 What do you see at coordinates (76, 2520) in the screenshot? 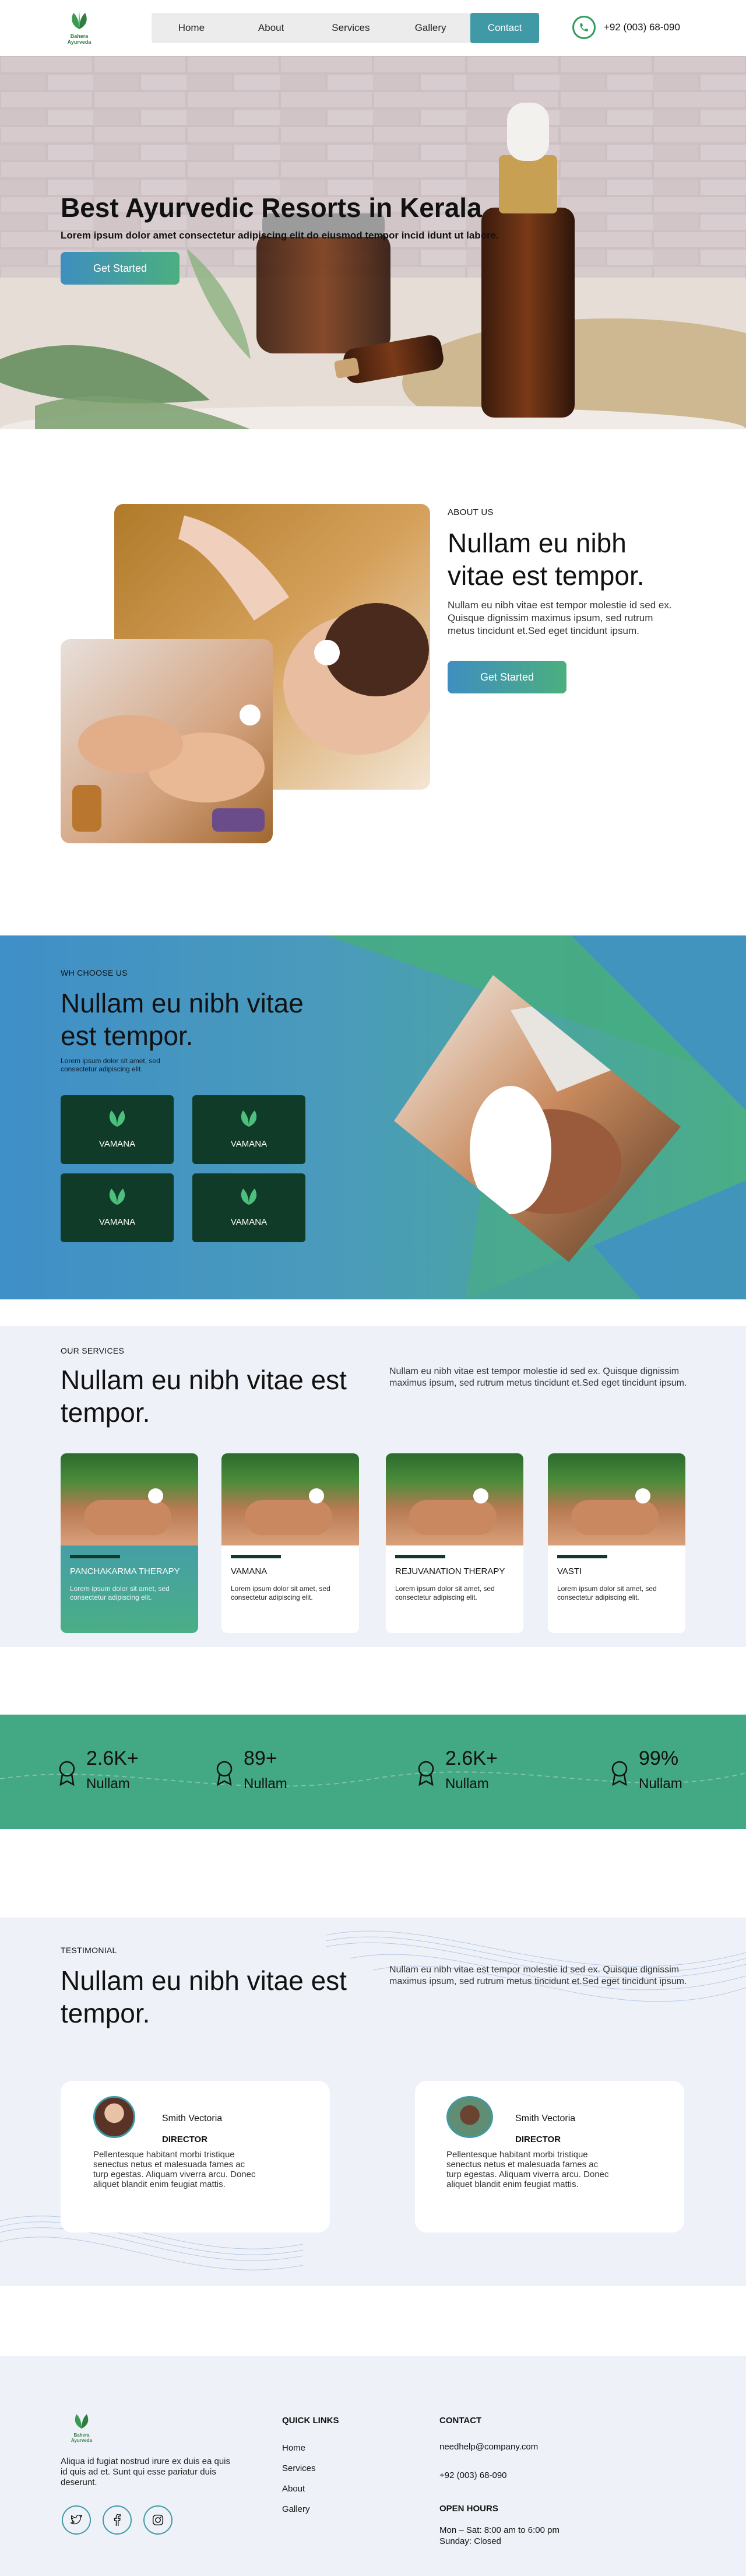
I see `twitter-icon` at bounding box center [76, 2520].